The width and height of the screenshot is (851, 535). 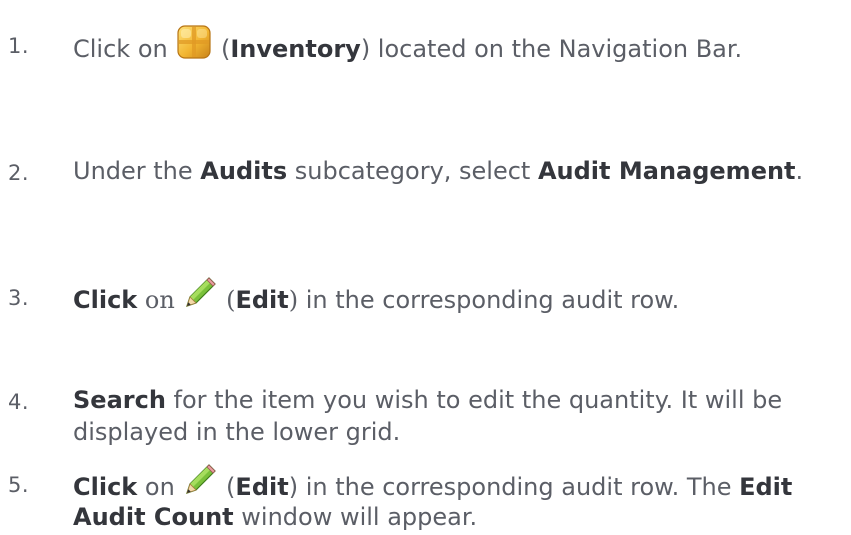 I want to click on step-2-mid: subcategory, select, so click(x=412, y=171).